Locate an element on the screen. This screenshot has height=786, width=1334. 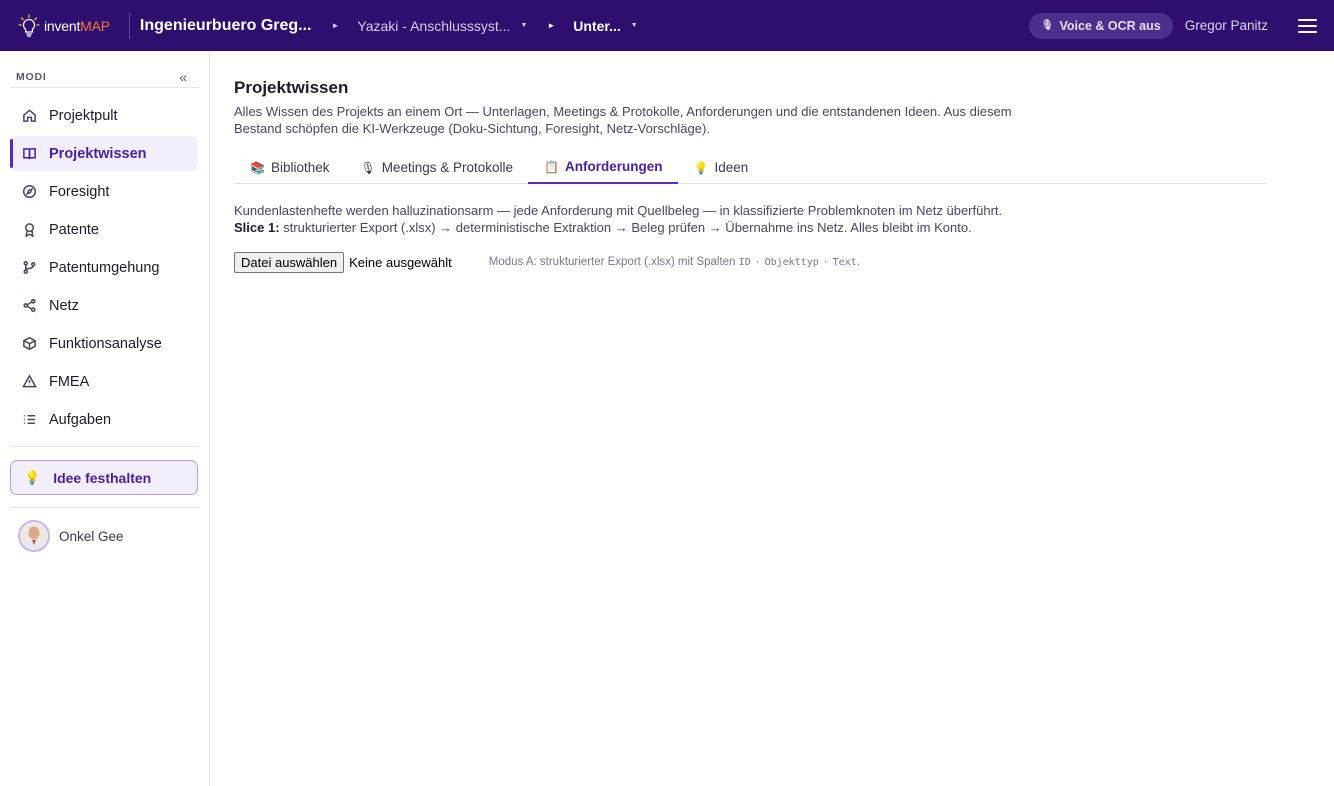
voice-ocr-toggle-label: Voice & OCR aus is located at coordinates (1110, 25).